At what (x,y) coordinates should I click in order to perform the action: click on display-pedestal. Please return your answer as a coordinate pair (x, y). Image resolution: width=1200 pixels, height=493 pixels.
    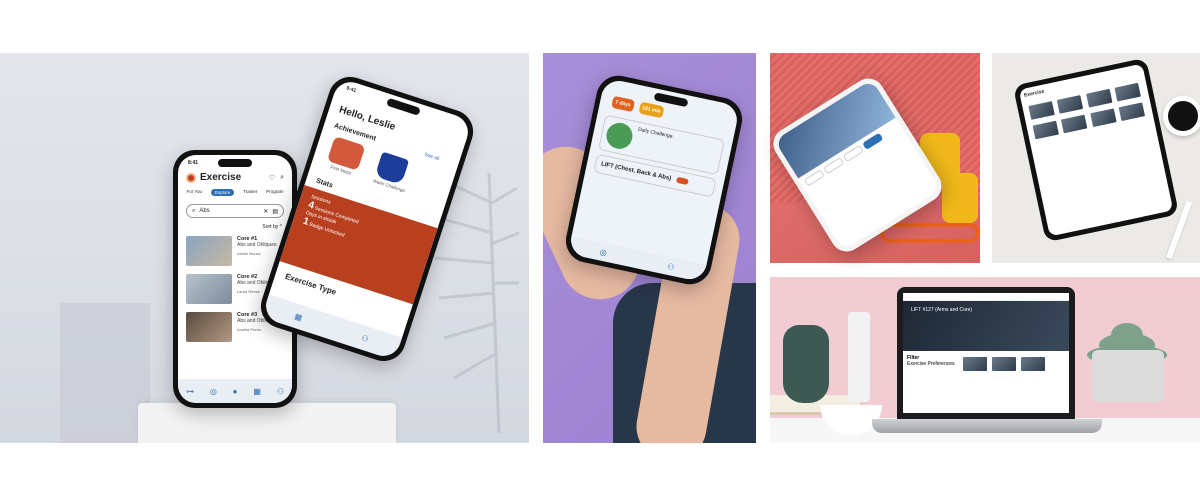
    Looking at the image, I should click on (267, 423).